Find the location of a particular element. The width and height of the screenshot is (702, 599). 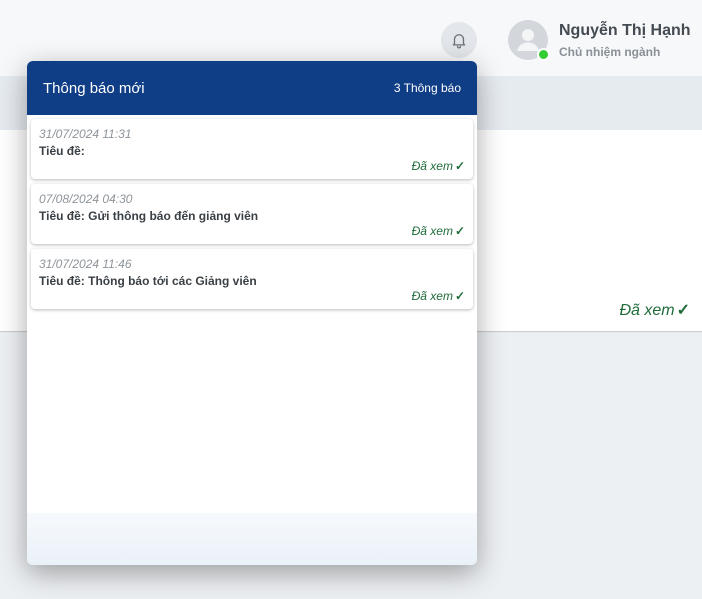

notification-bell-button is located at coordinates (459, 40).